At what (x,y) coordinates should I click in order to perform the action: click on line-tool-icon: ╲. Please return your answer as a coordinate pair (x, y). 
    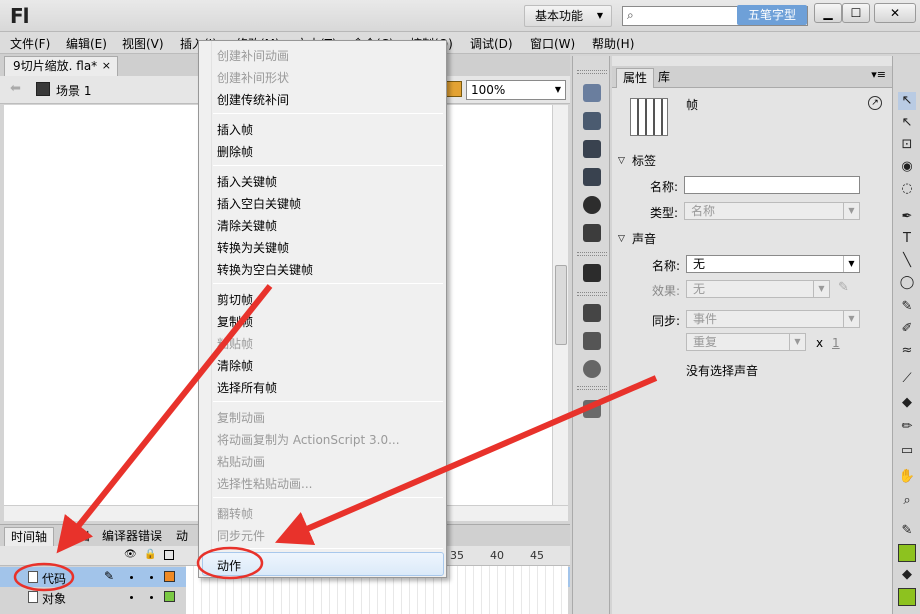
    Looking at the image, I should click on (907, 261).